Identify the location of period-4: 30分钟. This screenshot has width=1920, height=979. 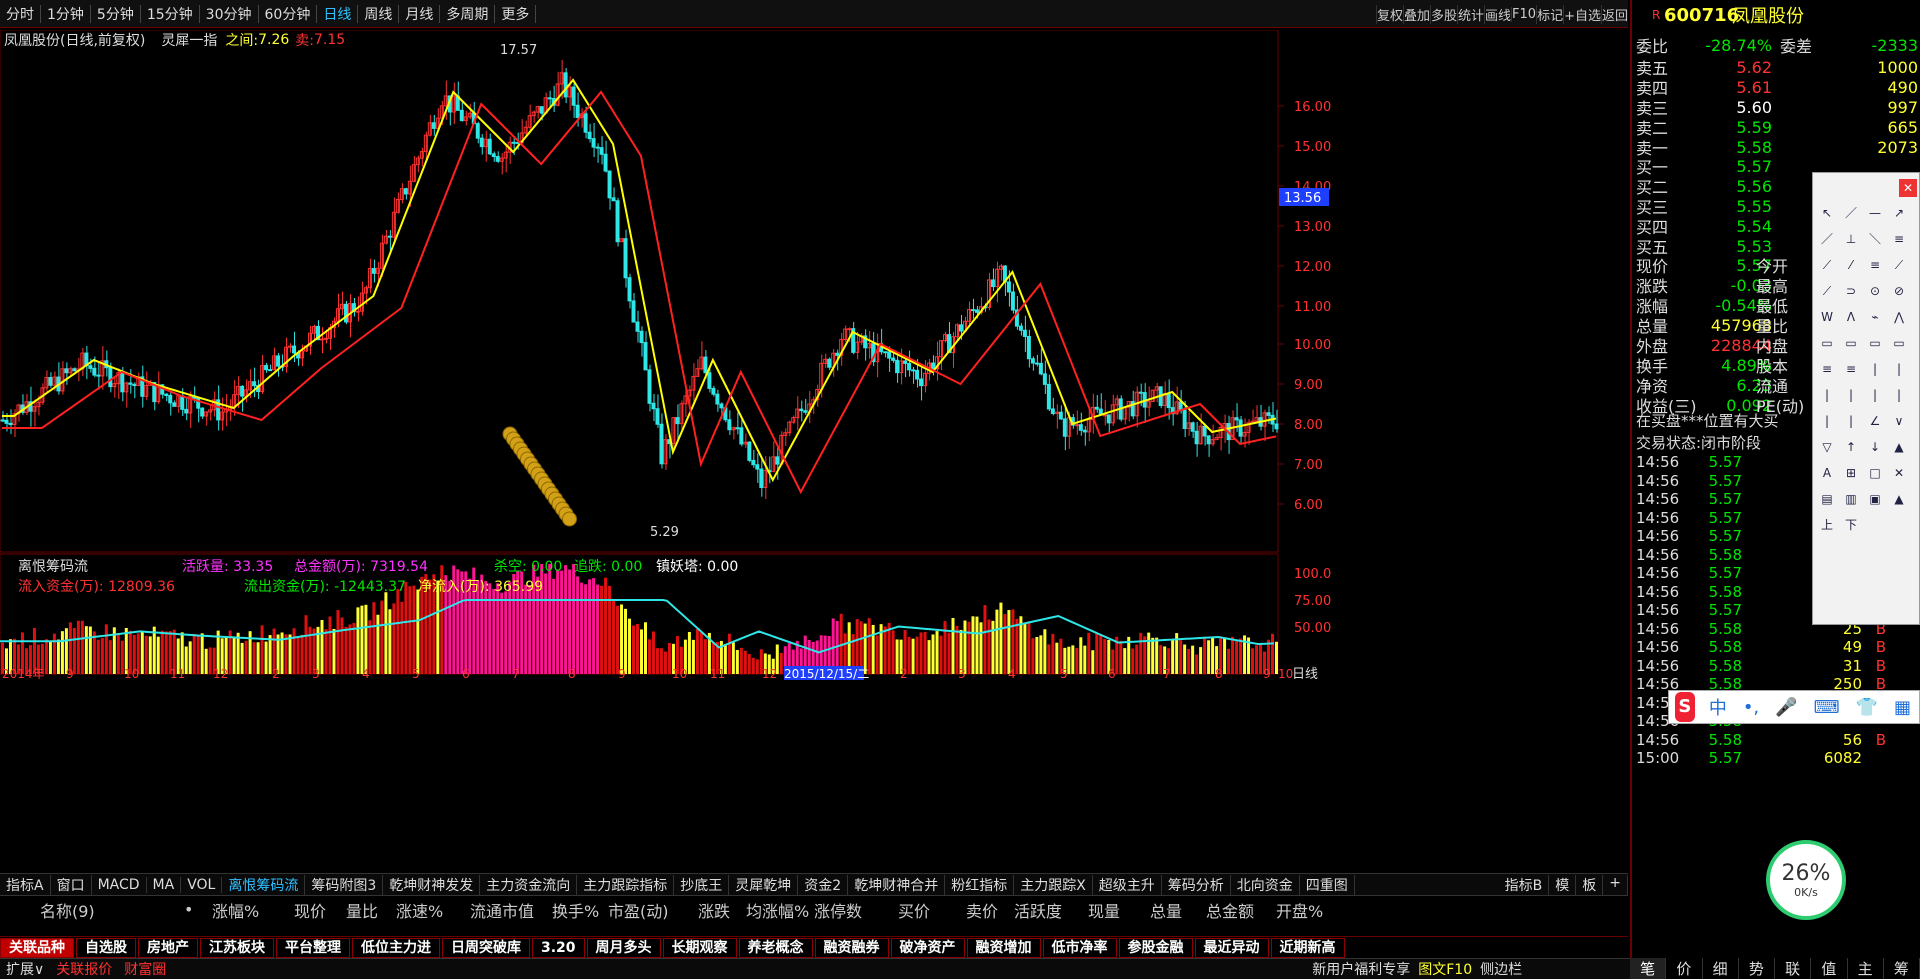
(229, 14).